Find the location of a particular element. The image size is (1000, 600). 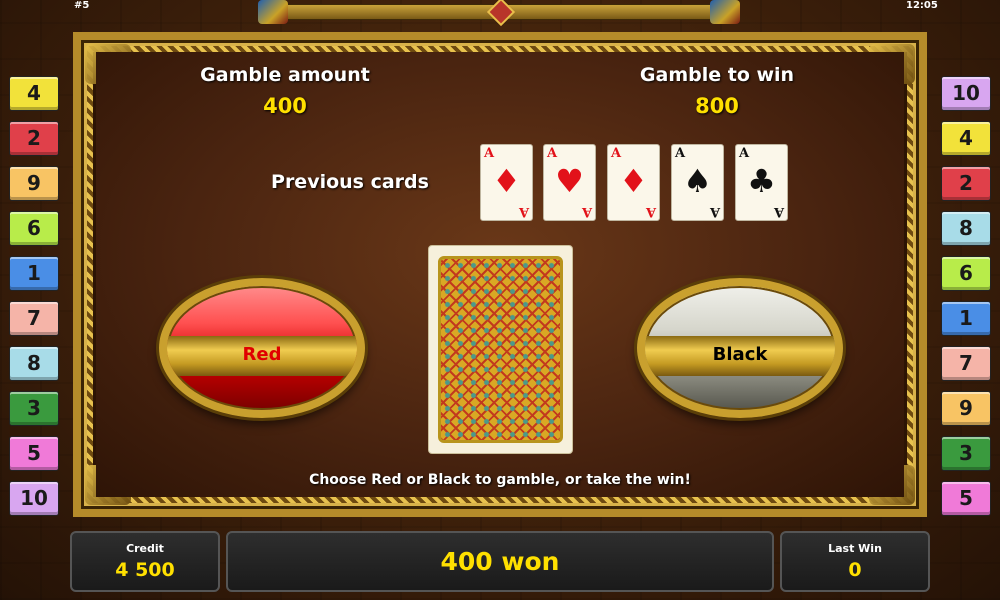

previous-card-clubs: A ♣ A is located at coordinates (761, 182).